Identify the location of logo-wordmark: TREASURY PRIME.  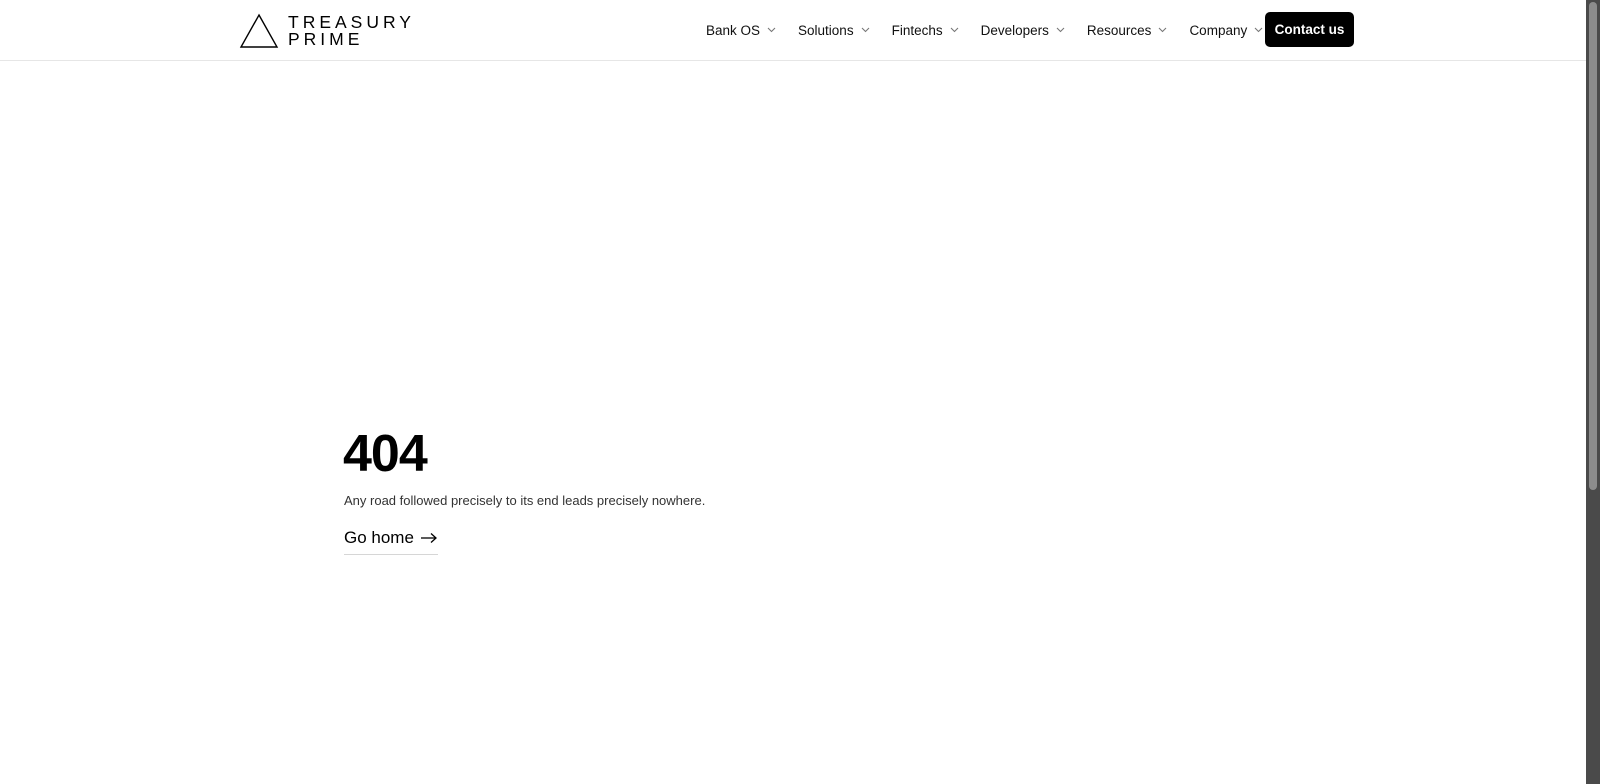
(351, 31).